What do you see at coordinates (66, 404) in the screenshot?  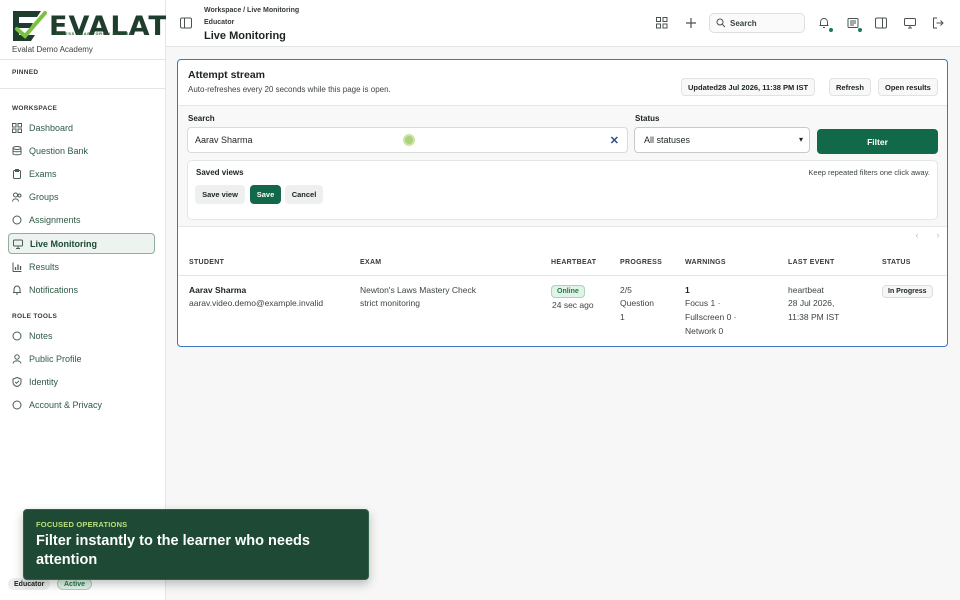 I see `sidebar-item-label: Account & Privacy` at bounding box center [66, 404].